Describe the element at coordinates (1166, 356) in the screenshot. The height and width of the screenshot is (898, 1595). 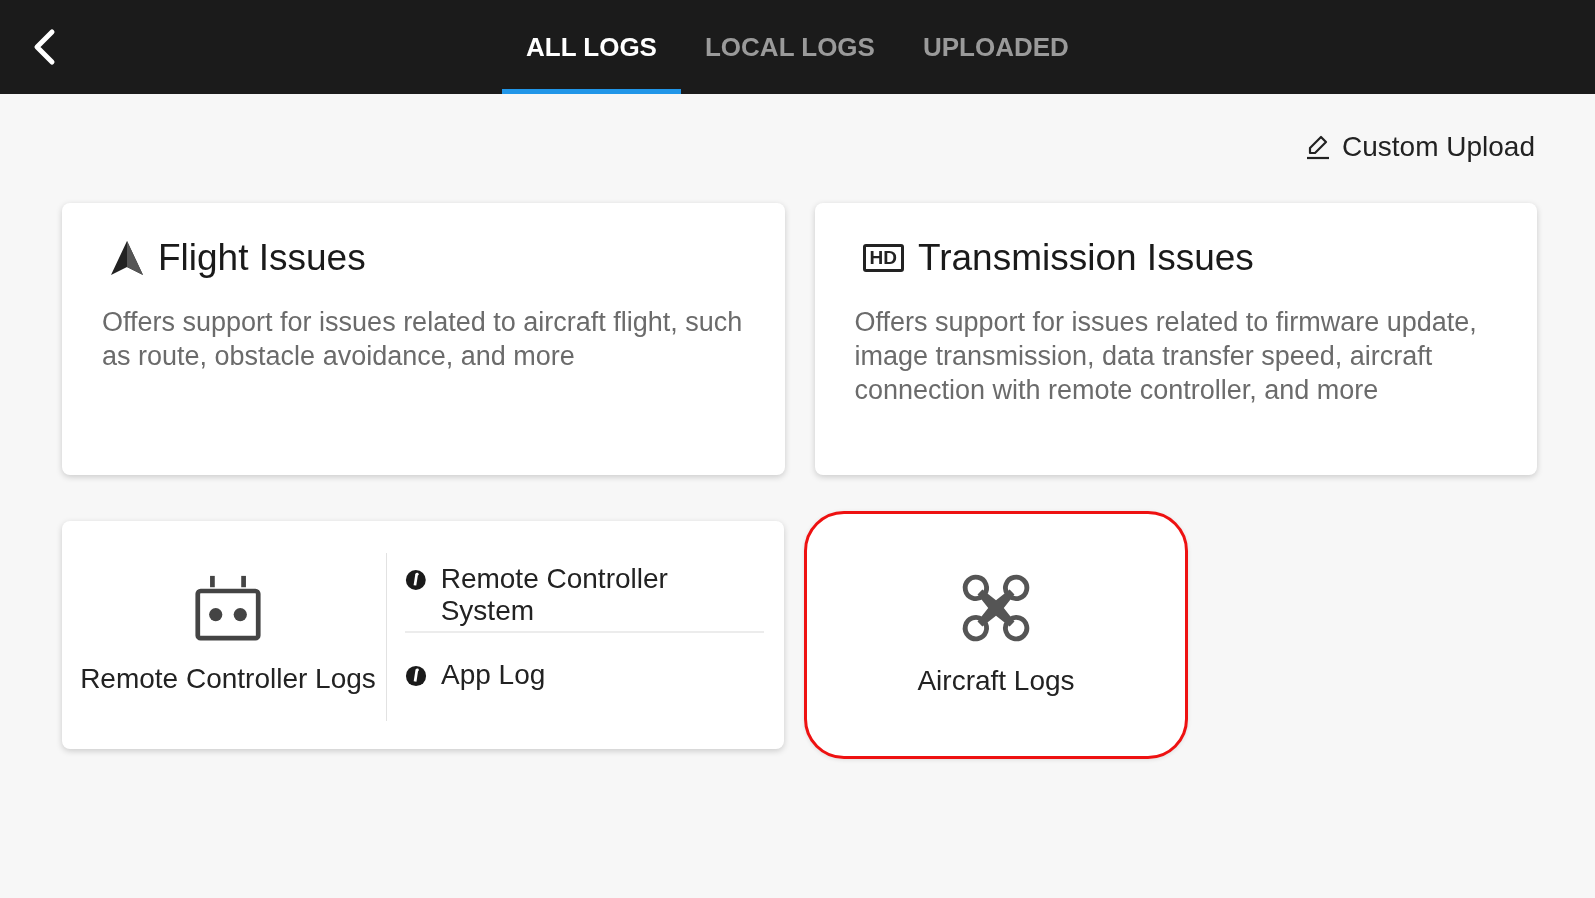
I see `card-description: Offers support for issues related to firmware update, image transmission, data transfer speed, aircraft connection with remote controller, and more` at that location.